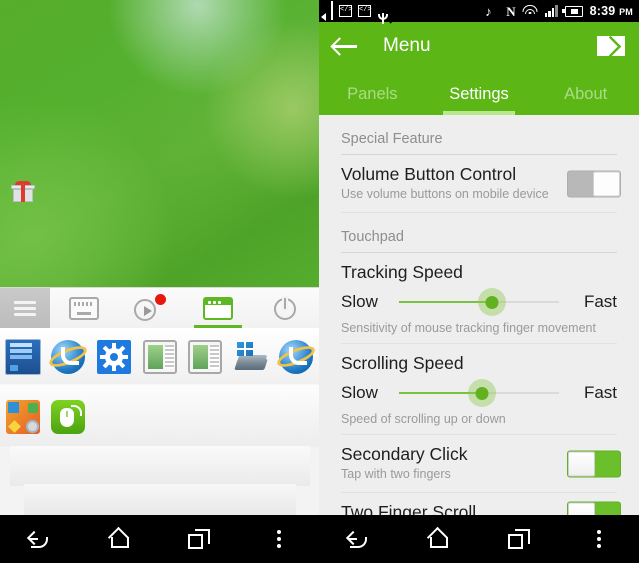 This screenshot has height=563, width=639. I want to click on mail-icon, so click(611, 46).